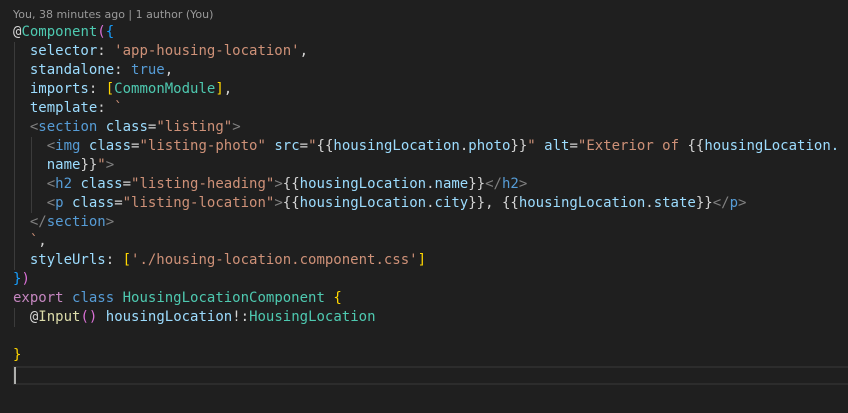  Describe the element at coordinates (101, 32) in the screenshot. I see `code-token: (` at that location.